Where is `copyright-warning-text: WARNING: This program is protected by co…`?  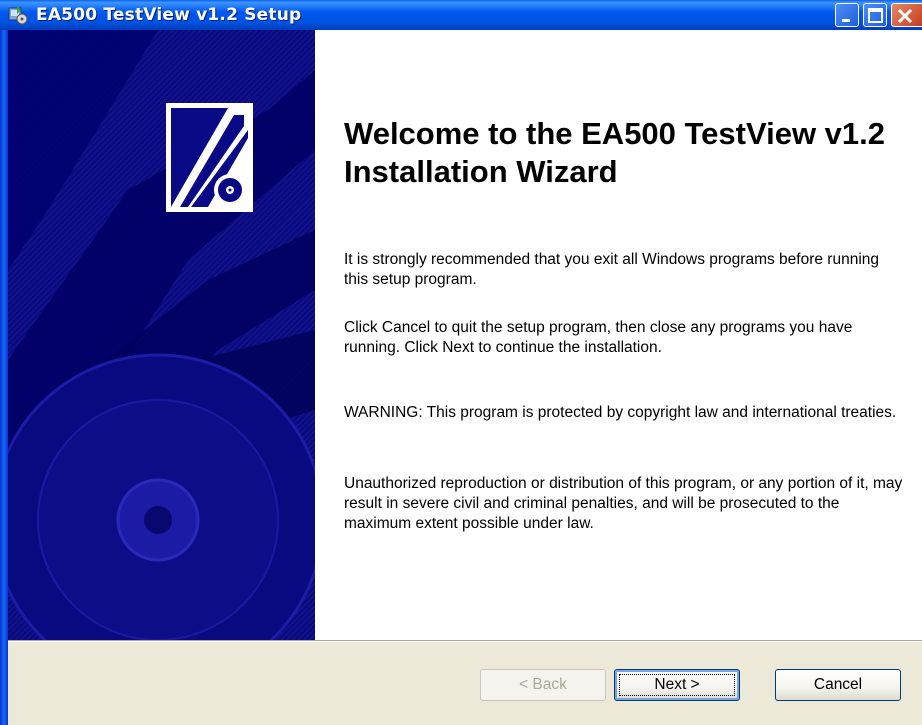 copyright-warning-text: WARNING: This program is protected by co… is located at coordinates (620, 412).